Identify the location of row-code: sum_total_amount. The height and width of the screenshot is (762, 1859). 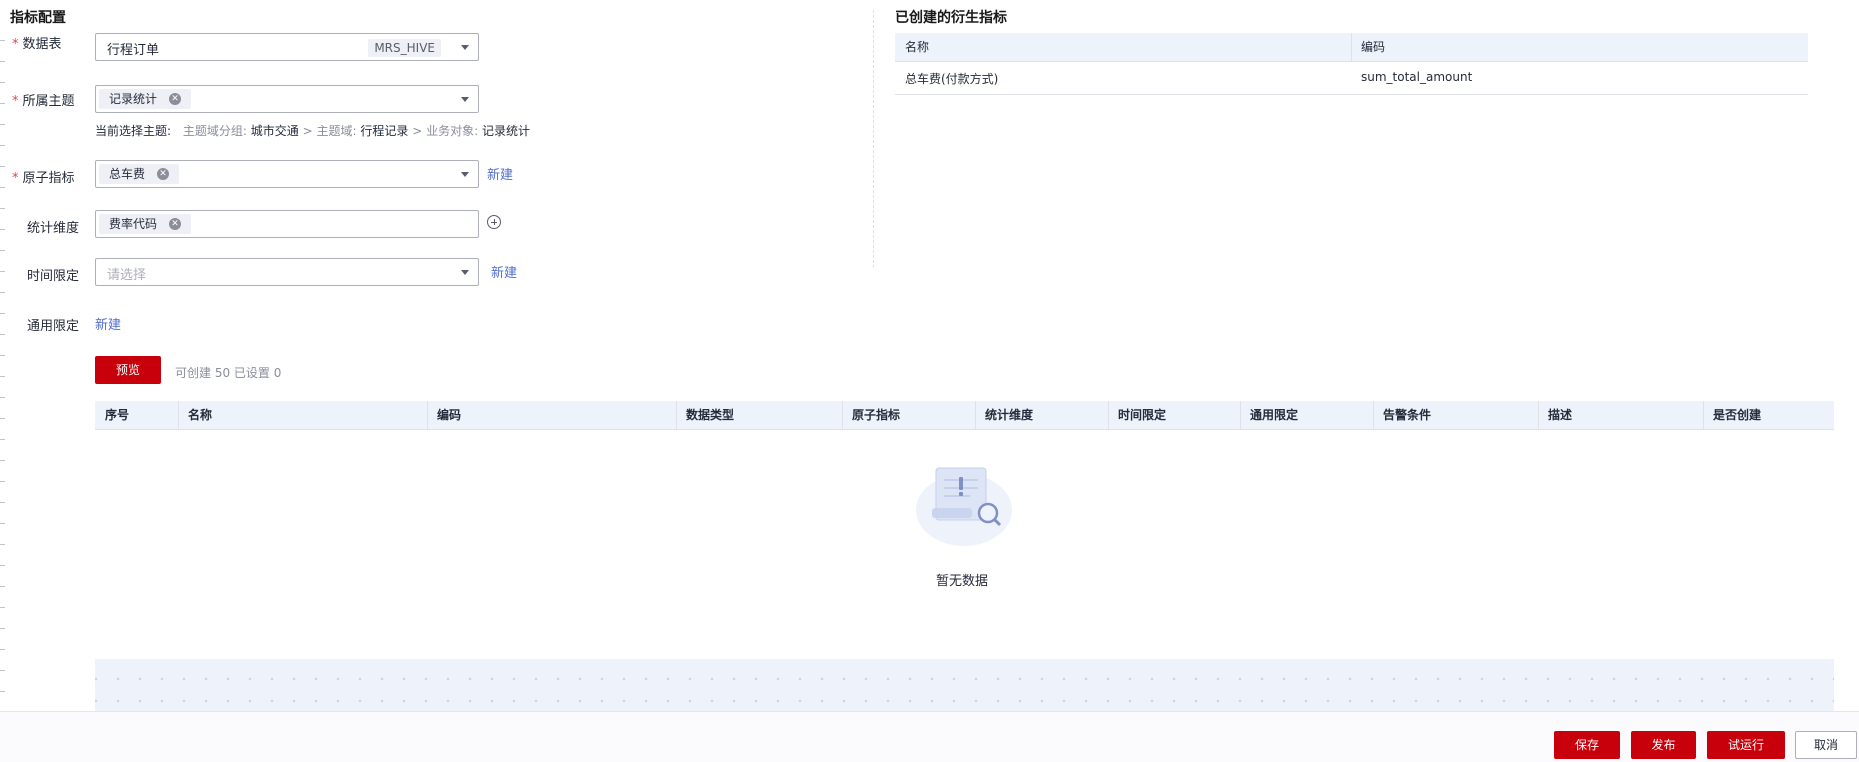
(1417, 77).